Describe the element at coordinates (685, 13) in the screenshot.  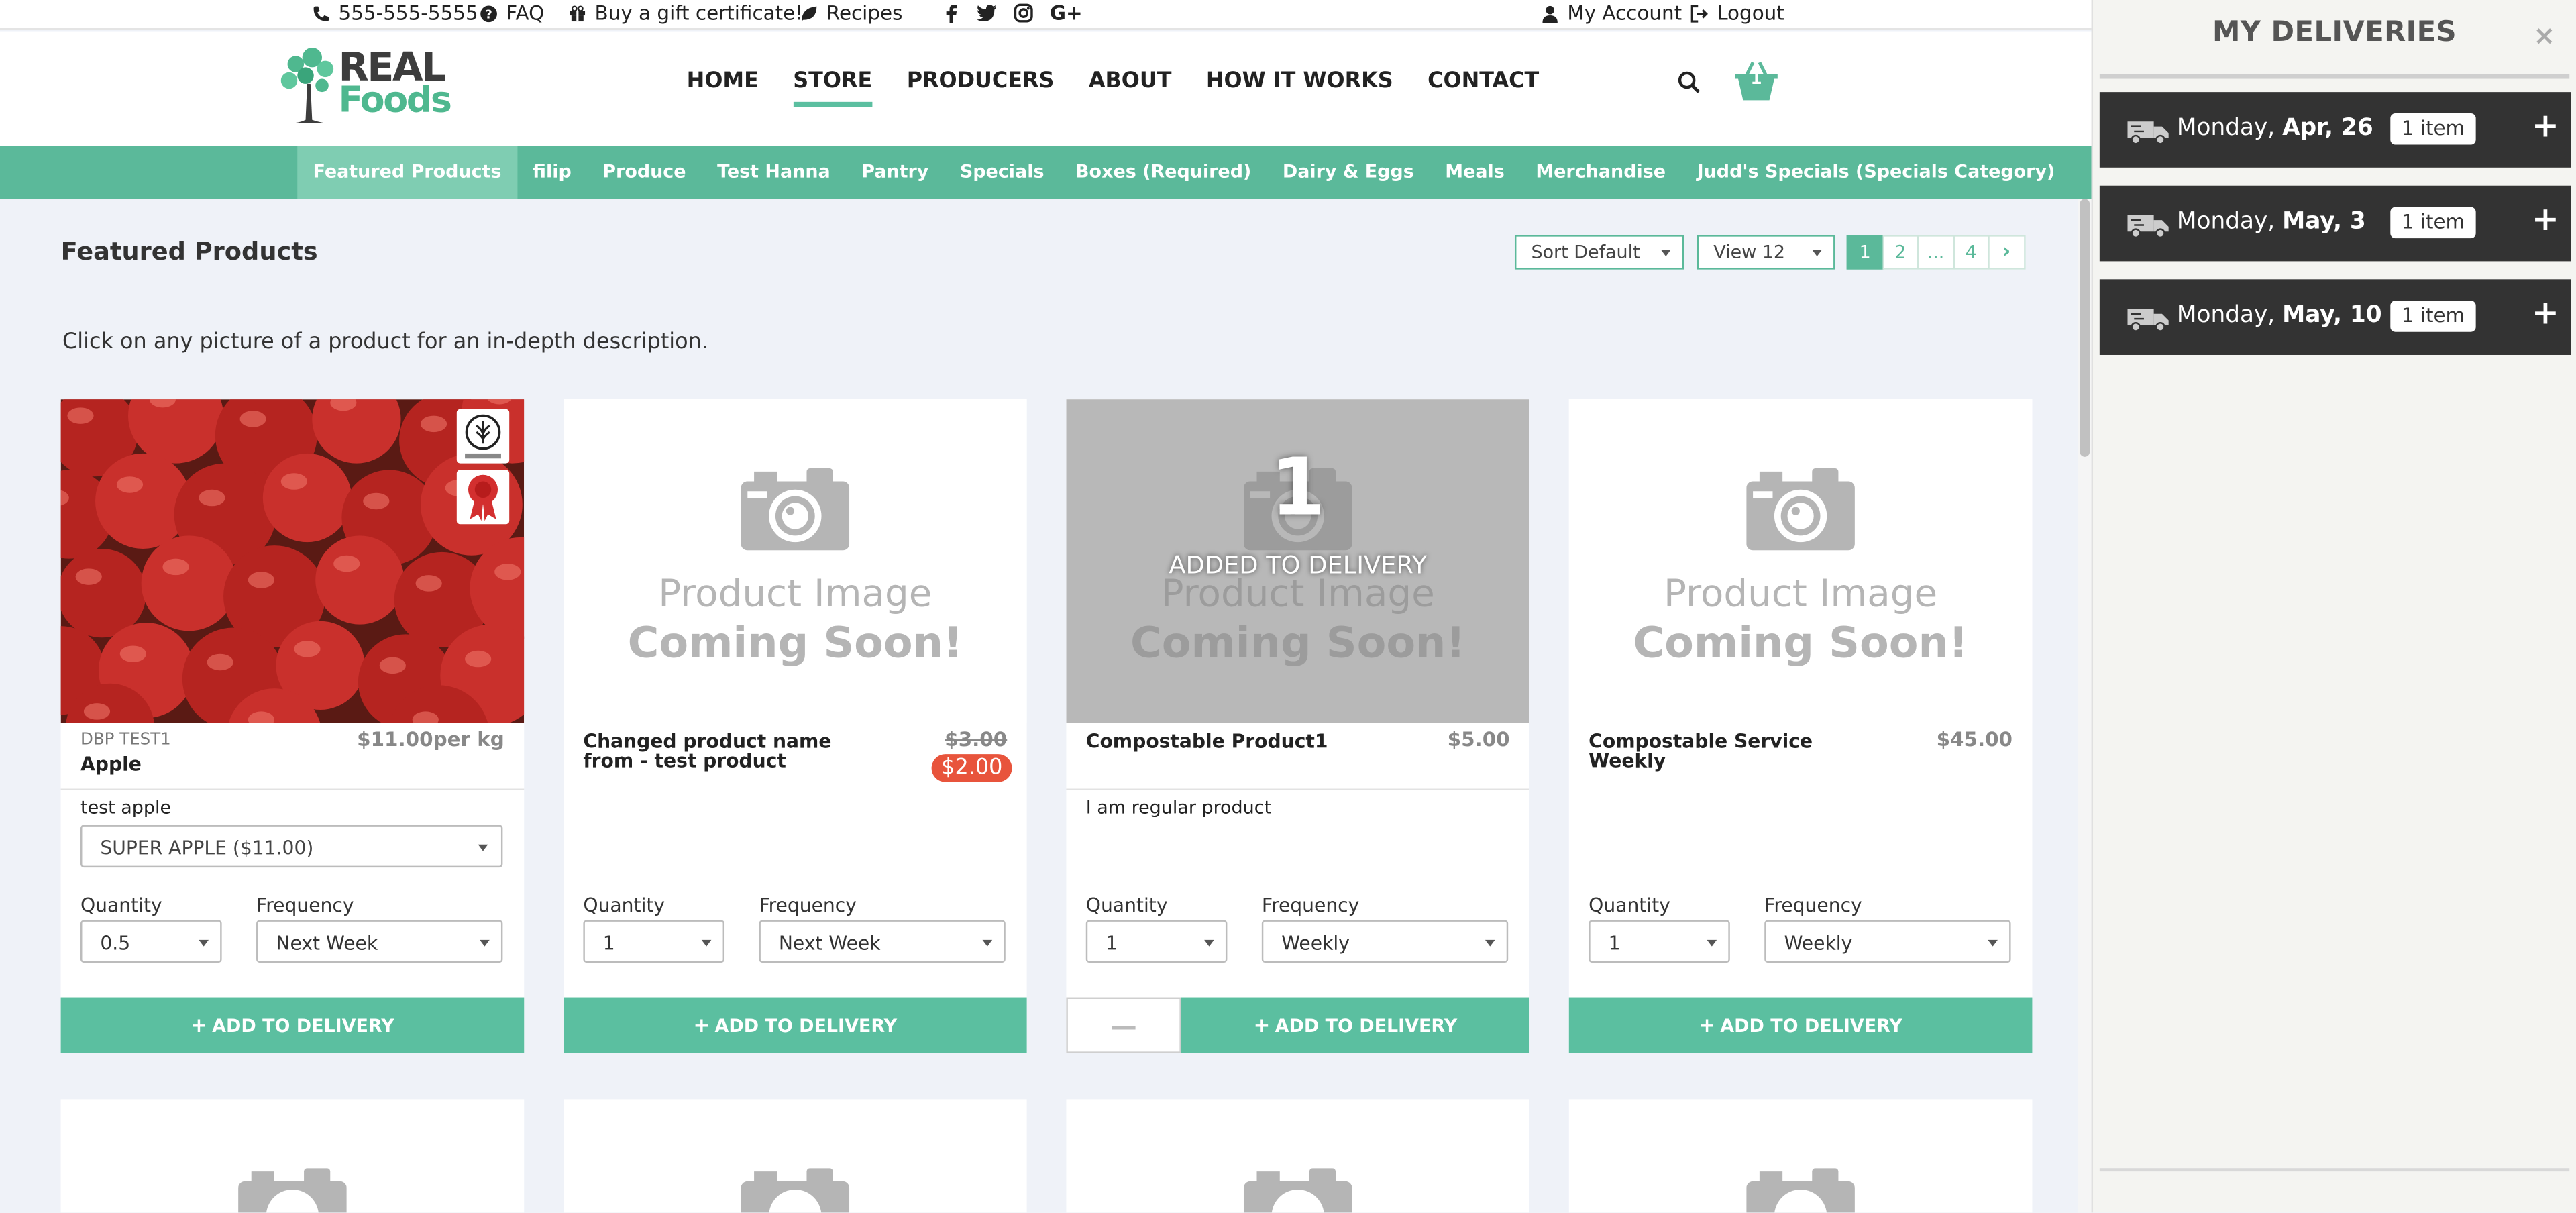
I see `gift-link: Buy a gift certificate!` at that location.